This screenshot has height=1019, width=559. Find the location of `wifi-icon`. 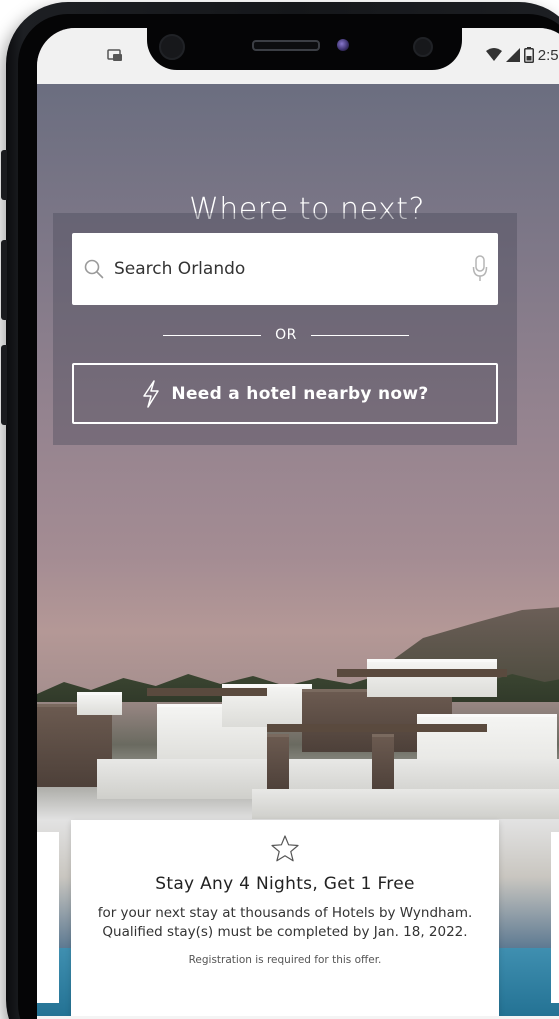

wifi-icon is located at coordinates (493, 54).